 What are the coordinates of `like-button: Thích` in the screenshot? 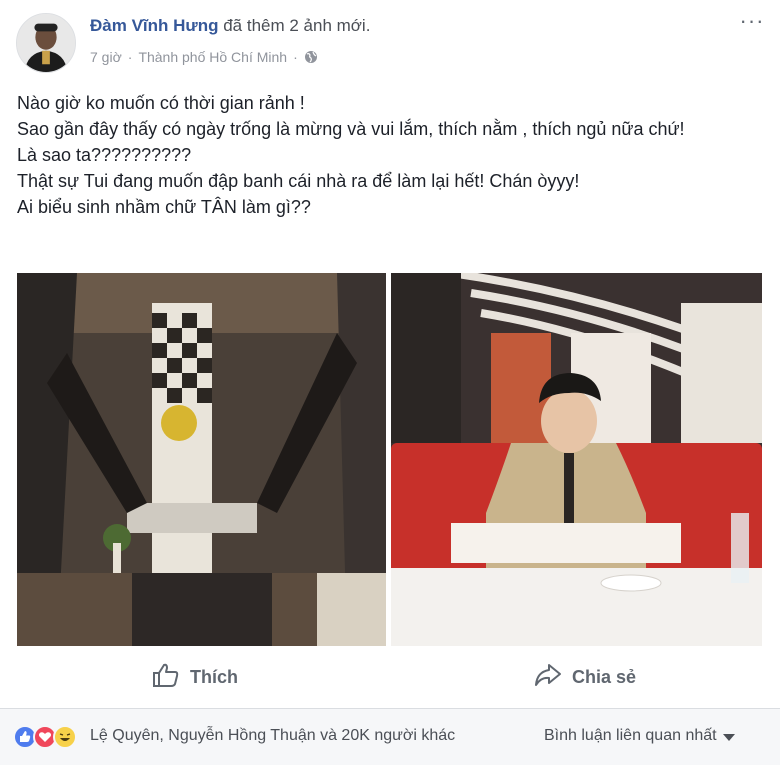 It's located at (195, 677).